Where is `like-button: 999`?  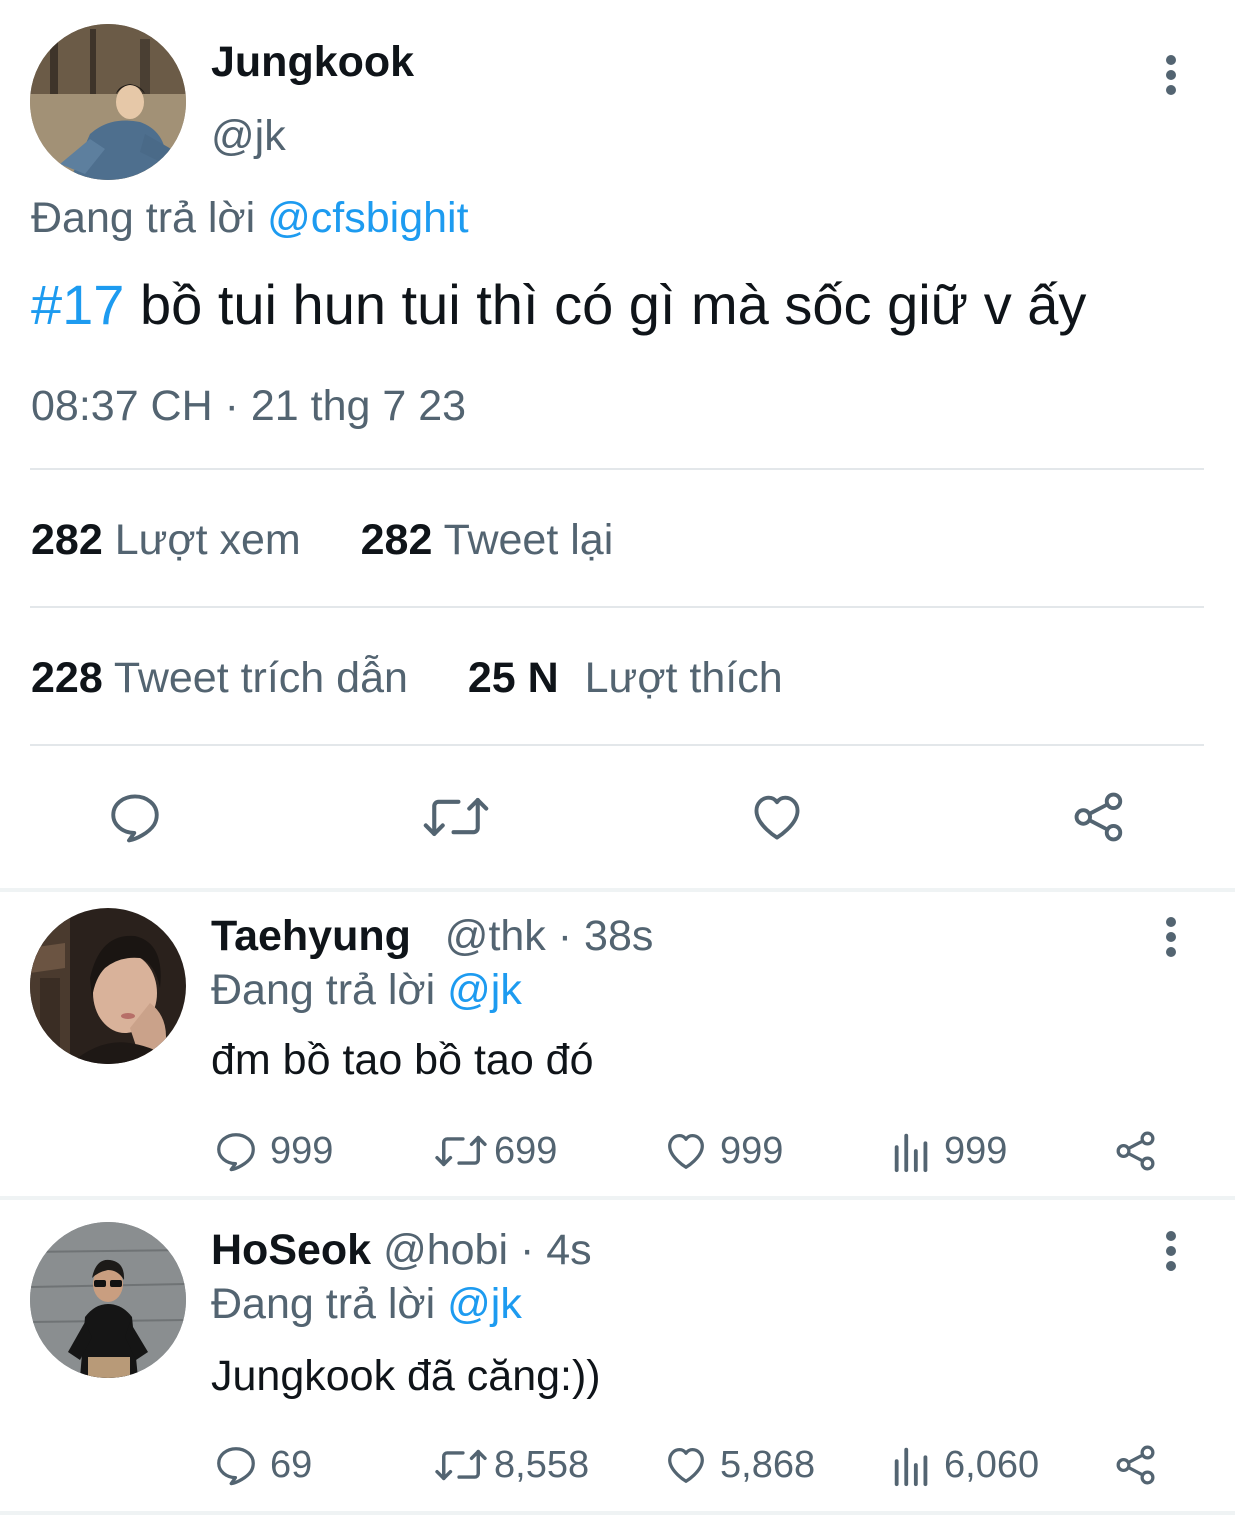 like-button: 999 is located at coordinates (722, 1151).